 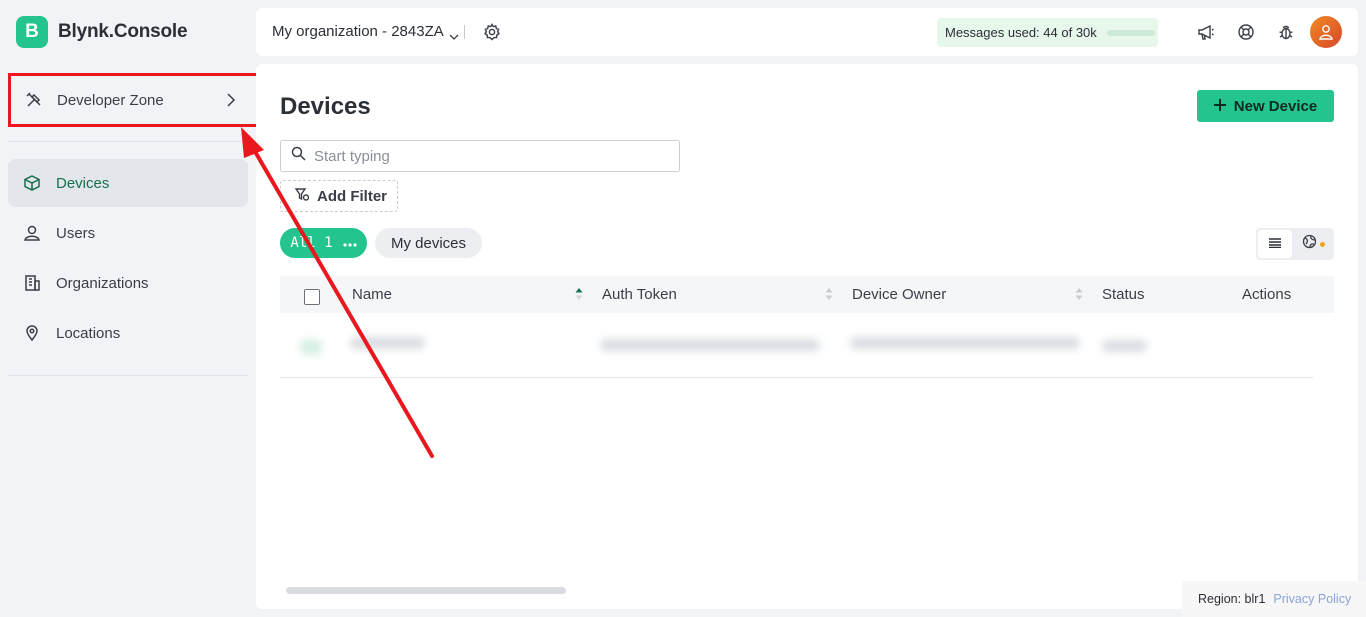 What do you see at coordinates (1206, 32) in the screenshot?
I see `megaphone-icon` at bounding box center [1206, 32].